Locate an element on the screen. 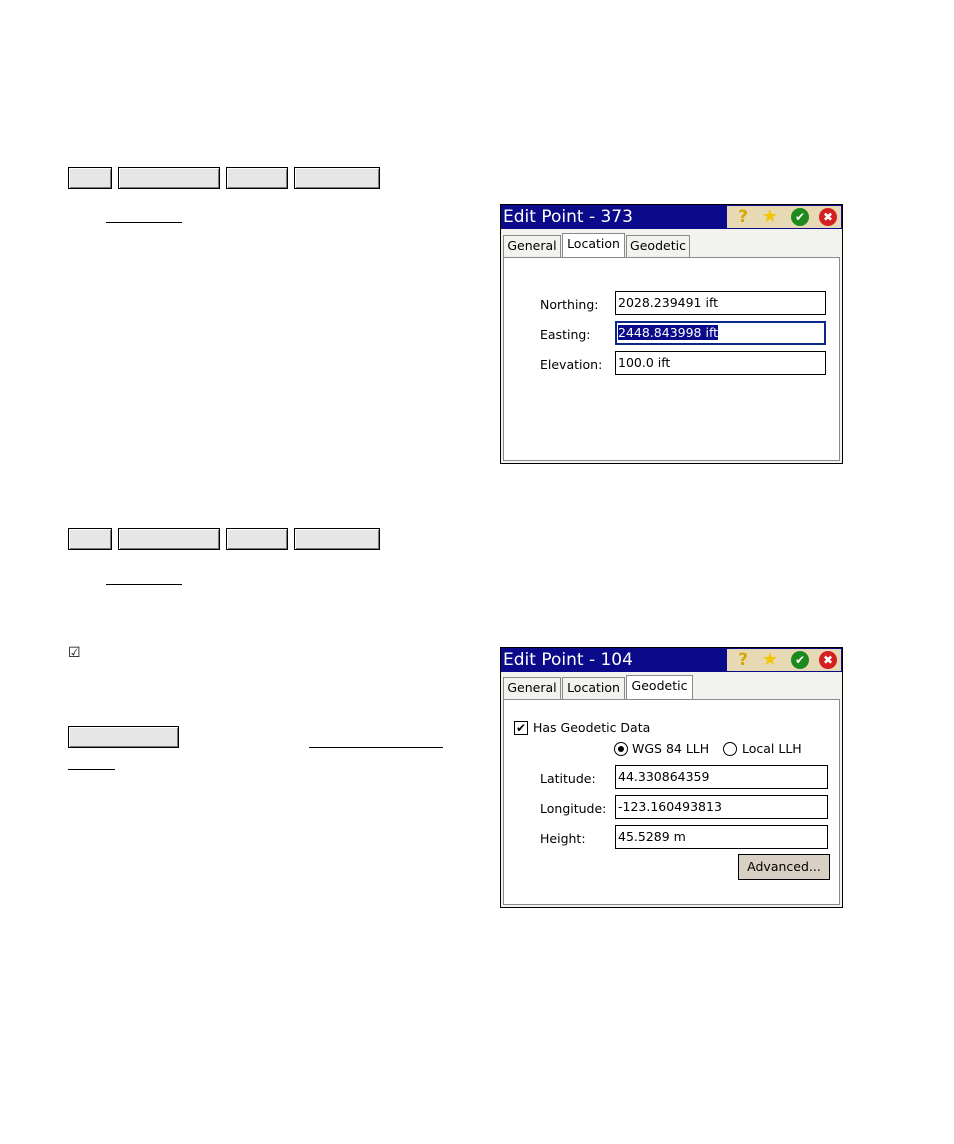 The image size is (954, 1144). elevation-label: Elevation: is located at coordinates (571, 364).